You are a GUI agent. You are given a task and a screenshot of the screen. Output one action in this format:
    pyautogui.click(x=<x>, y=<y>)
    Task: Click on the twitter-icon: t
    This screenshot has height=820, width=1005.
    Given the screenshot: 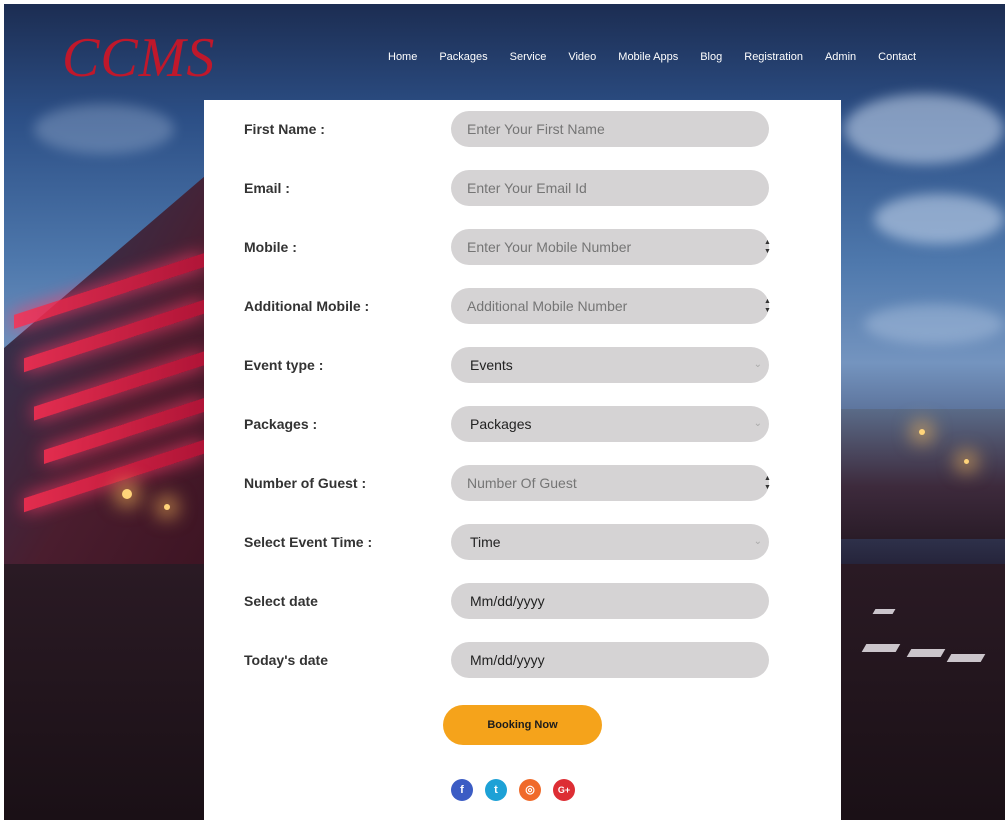 What is the action you would take?
    pyautogui.click(x=496, y=790)
    